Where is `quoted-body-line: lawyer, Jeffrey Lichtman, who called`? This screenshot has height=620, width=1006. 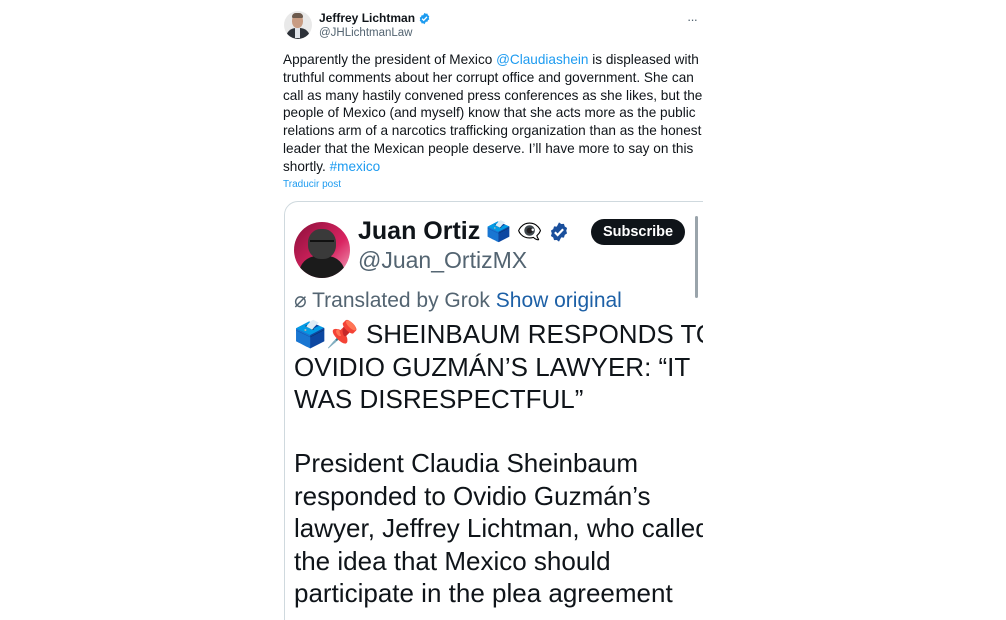
quoted-body-line: lawyer, Jeffrey Lichtman, who called is located at coordinates (498, 528).